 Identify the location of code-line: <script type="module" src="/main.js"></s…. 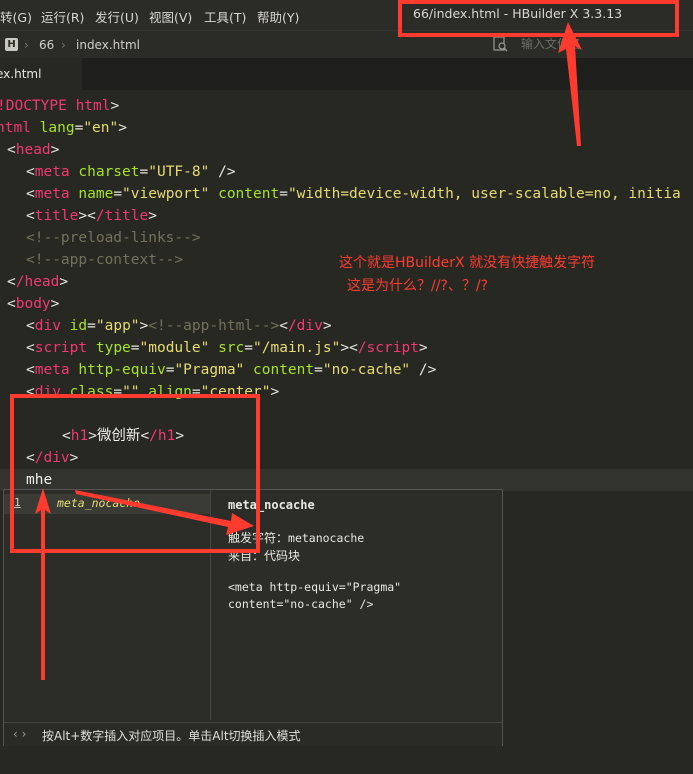
(227, 348).